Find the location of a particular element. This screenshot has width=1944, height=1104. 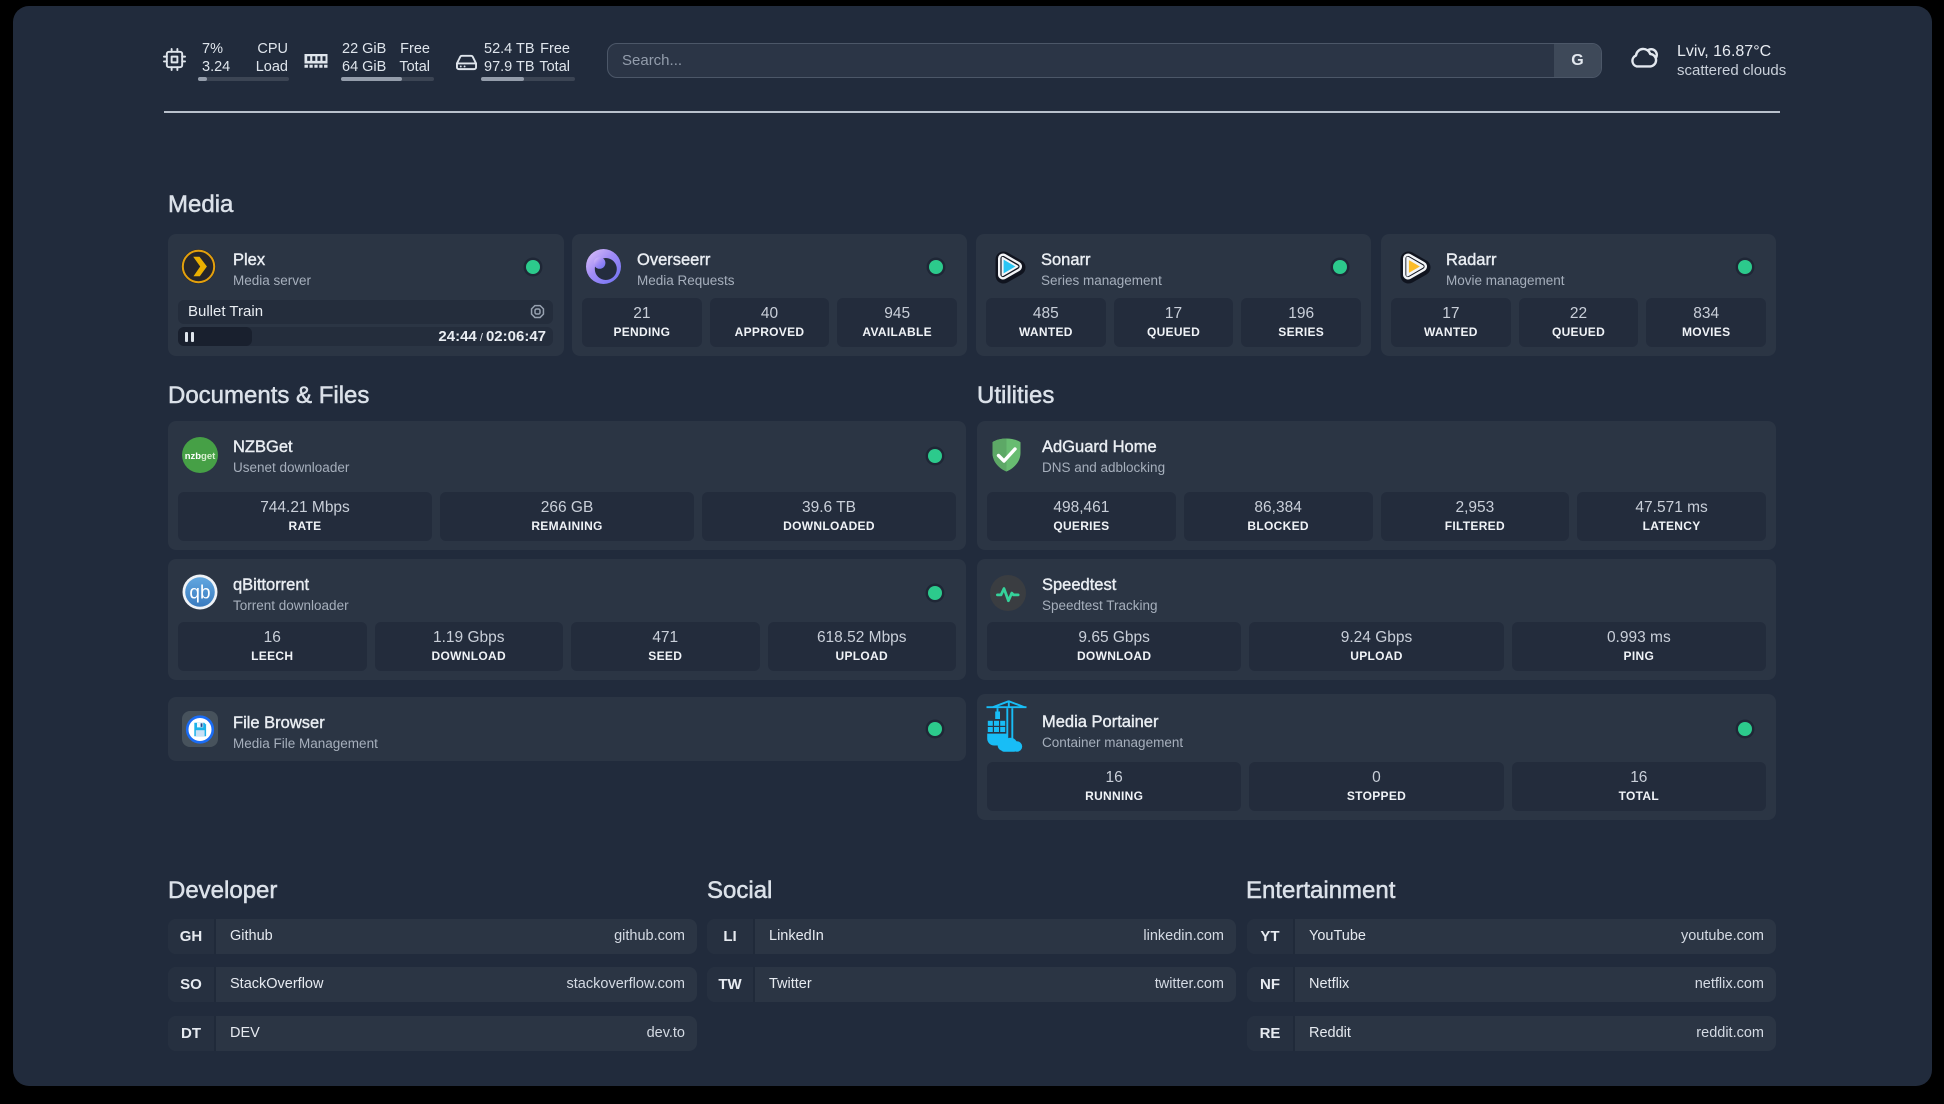

svg-text: nzbget is located at coordinates (200, 456).